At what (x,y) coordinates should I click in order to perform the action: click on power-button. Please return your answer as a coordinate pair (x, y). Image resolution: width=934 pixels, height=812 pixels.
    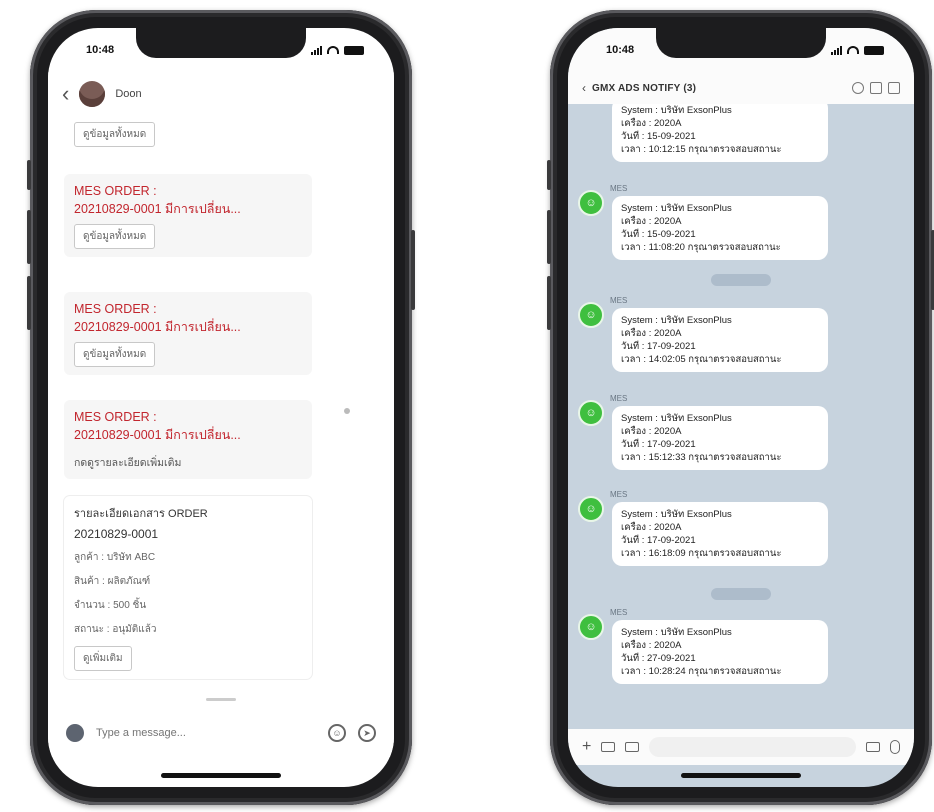
    Looking at the image, I should click on (413, 270).